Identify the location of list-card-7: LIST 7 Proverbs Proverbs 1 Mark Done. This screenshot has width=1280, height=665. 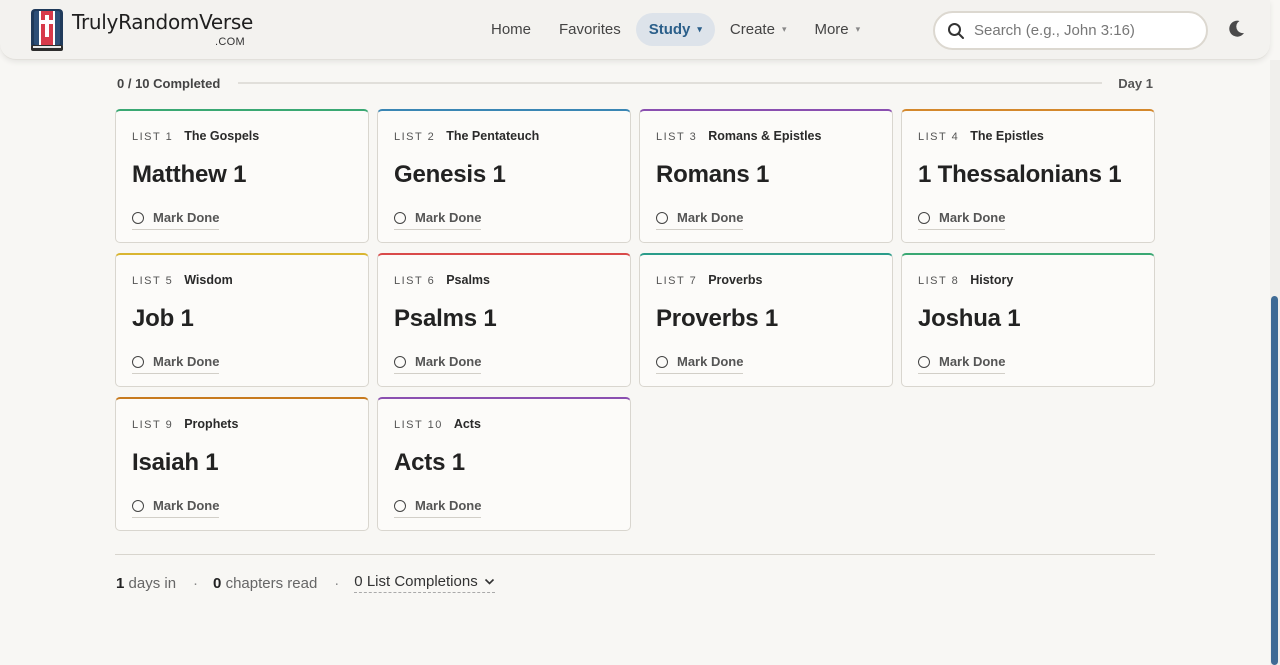
(766, 320).